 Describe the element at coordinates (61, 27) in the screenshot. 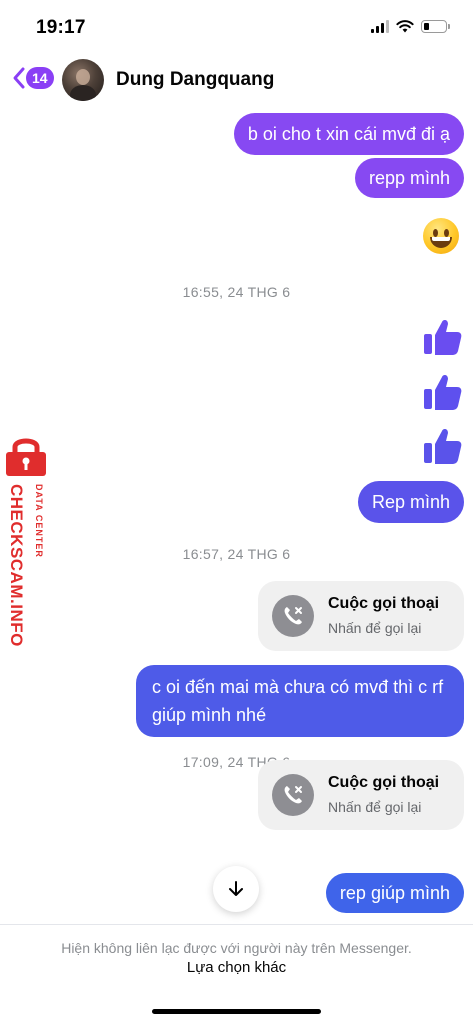

I see `status-time: 19:17` at that location.